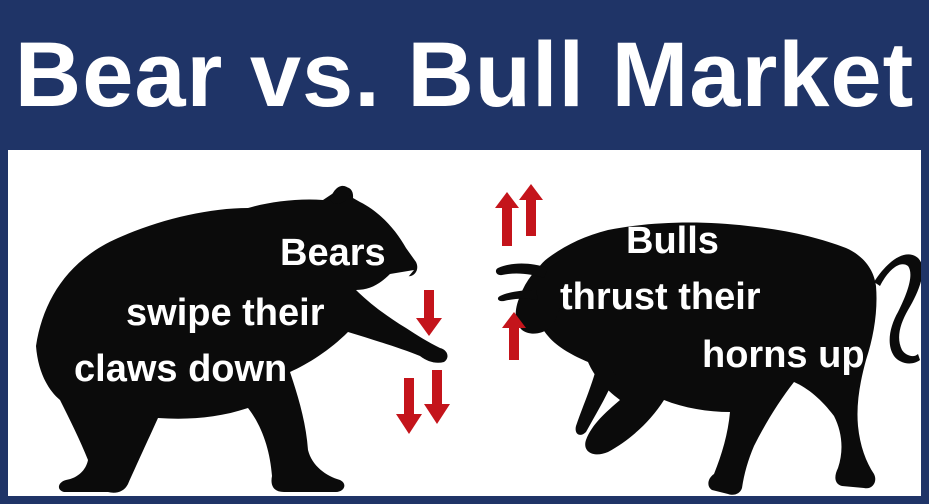  I want to click on bear-label-line3: claws down, so click(181, 369).